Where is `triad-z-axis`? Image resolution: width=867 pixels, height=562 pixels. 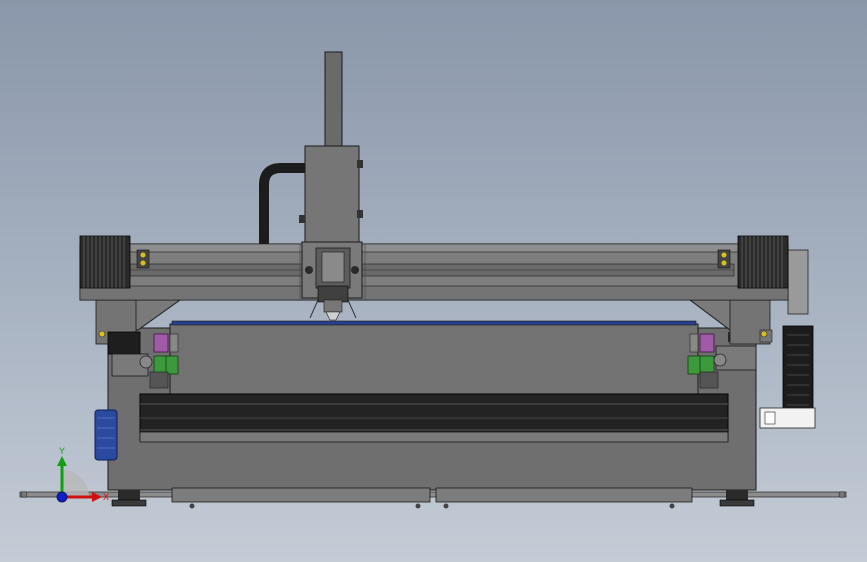 triad-z-axis is located at coordinates (62, 497).